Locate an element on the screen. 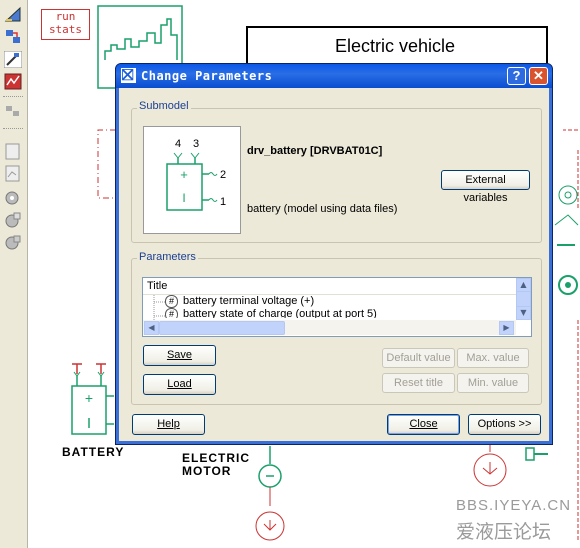 This screenshot has height=548, width=580. minus-sign: I is located at coordinates (183, 198).